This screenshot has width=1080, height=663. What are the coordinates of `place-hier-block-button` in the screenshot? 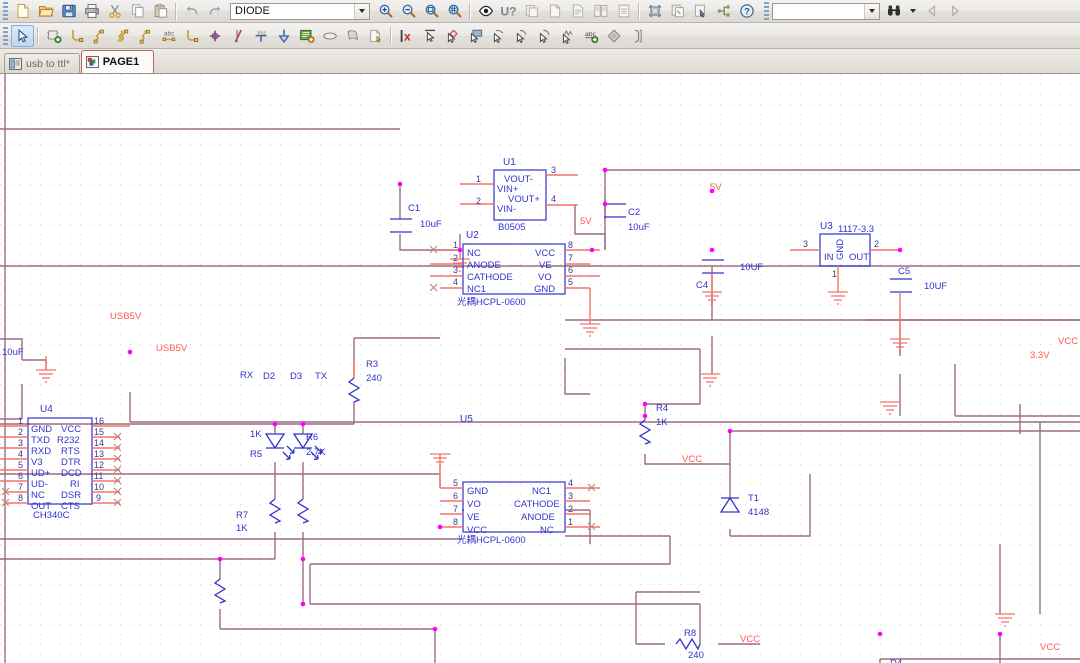 It's located at (306, 36).